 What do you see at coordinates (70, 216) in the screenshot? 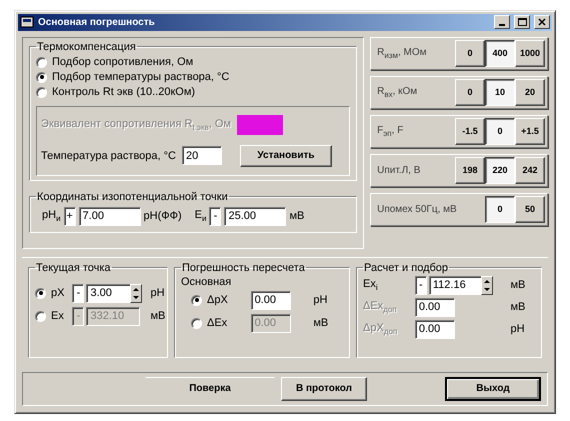
I see `sign-field: +` at bounding box center [70, 216].